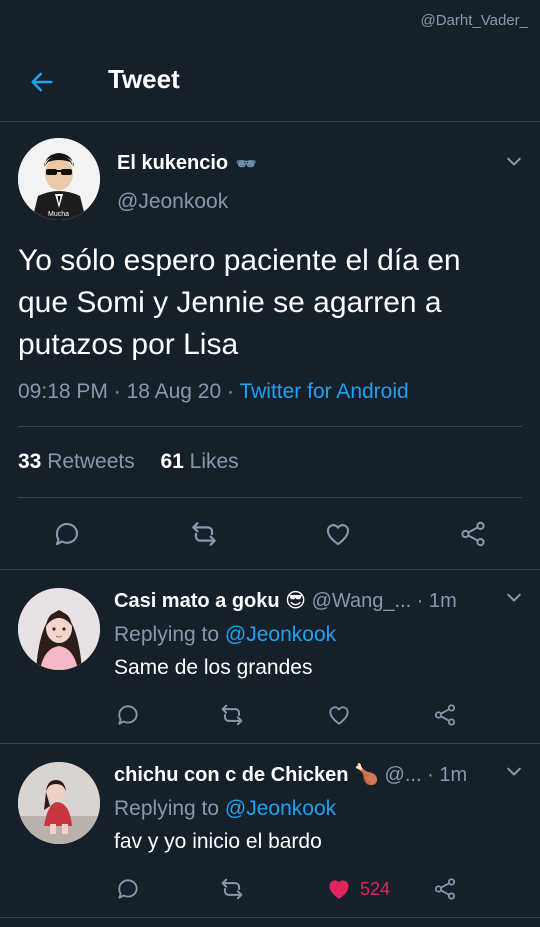 This screenshot has height=927, width=540. Describe the element at coordinates (197, 601) in the screenshot. I see `reply-author-name: Casi mato a goku` at that location.